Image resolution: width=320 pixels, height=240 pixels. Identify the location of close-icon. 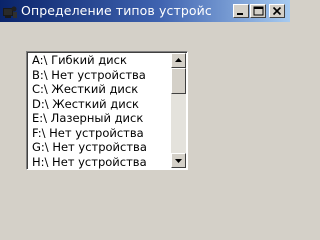
(277, 11).